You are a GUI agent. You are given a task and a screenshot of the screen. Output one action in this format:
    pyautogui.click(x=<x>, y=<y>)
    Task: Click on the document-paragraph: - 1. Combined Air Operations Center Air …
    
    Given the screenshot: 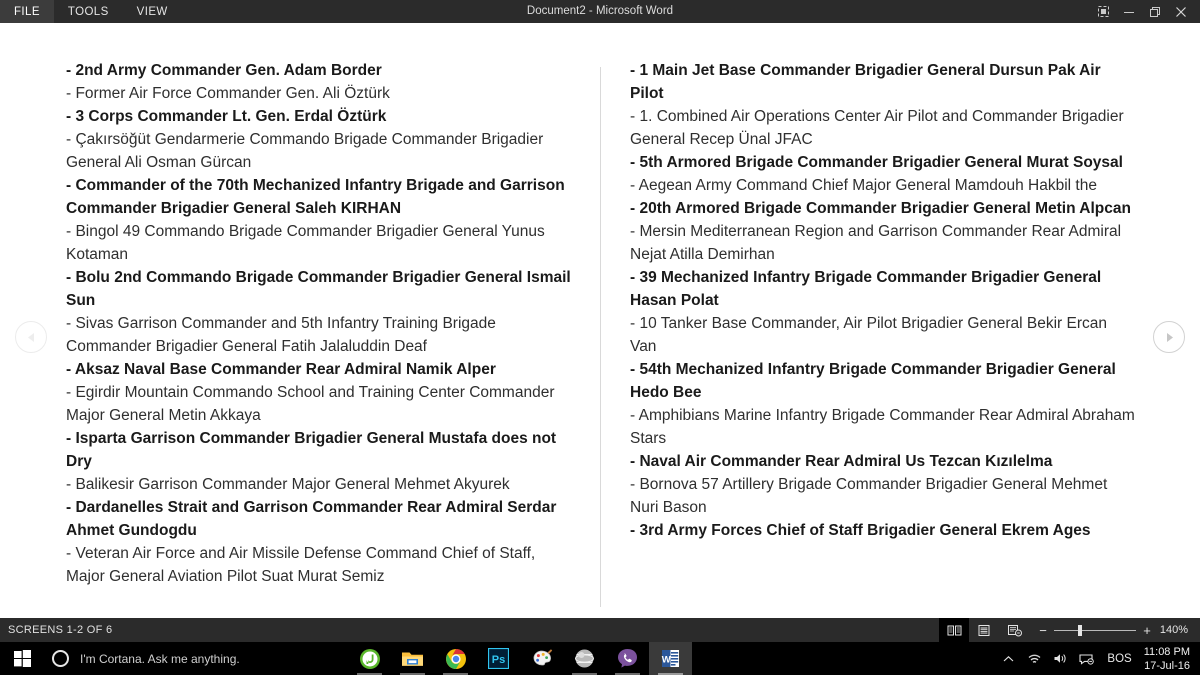 What is the action you would take?
    pyautogui.click(x=877, y=128)
    